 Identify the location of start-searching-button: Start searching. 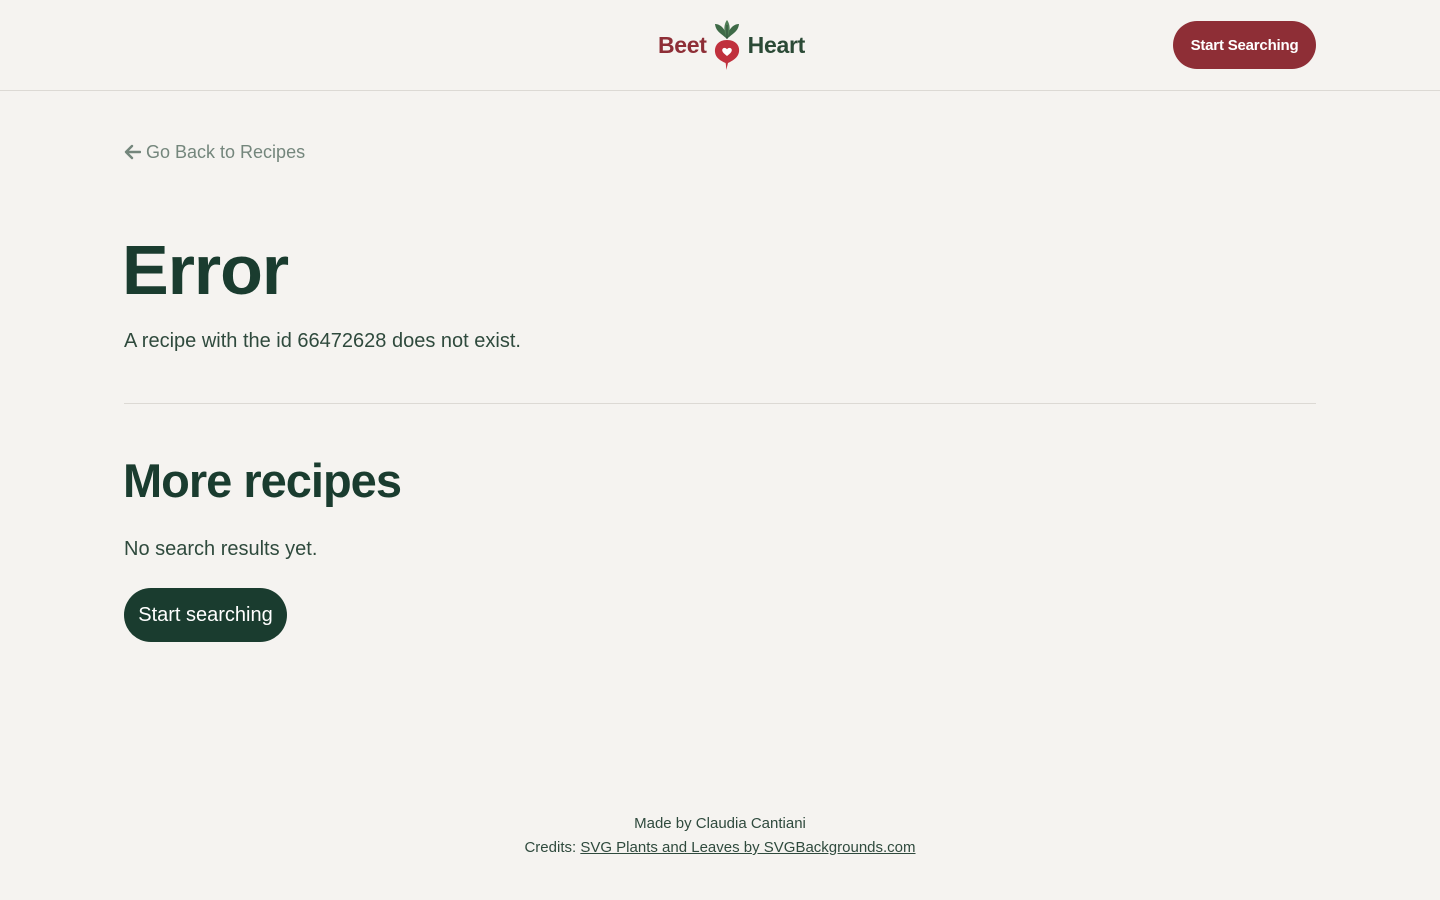
(205, 615).